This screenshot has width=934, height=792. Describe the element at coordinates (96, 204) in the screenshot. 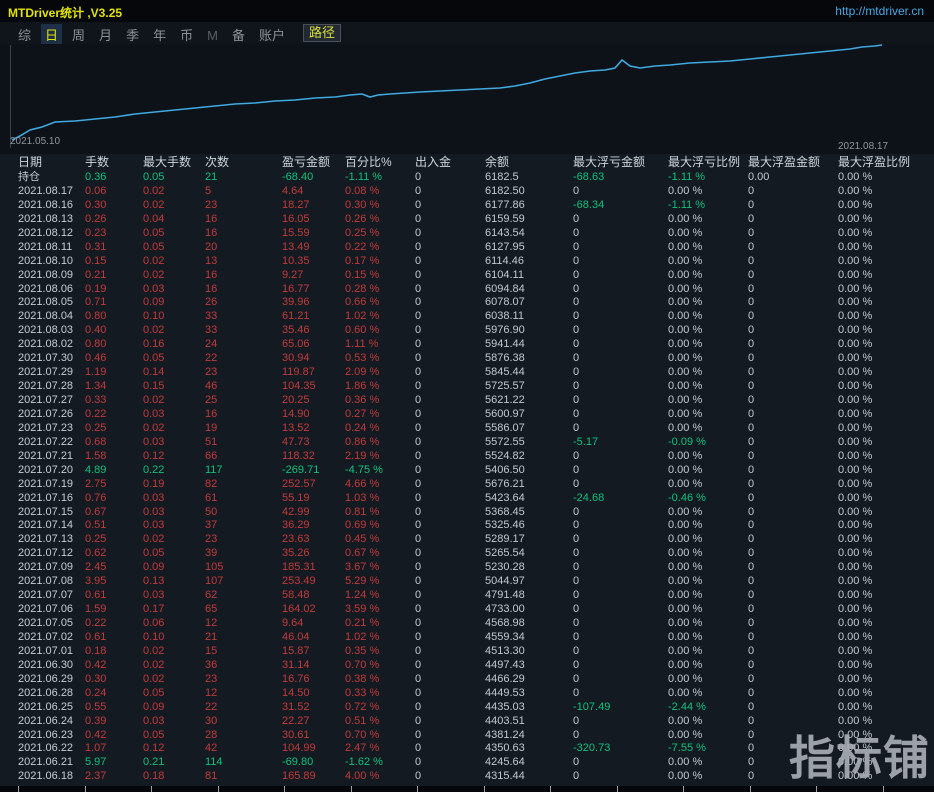

I see `cell: 0.30` at that location.